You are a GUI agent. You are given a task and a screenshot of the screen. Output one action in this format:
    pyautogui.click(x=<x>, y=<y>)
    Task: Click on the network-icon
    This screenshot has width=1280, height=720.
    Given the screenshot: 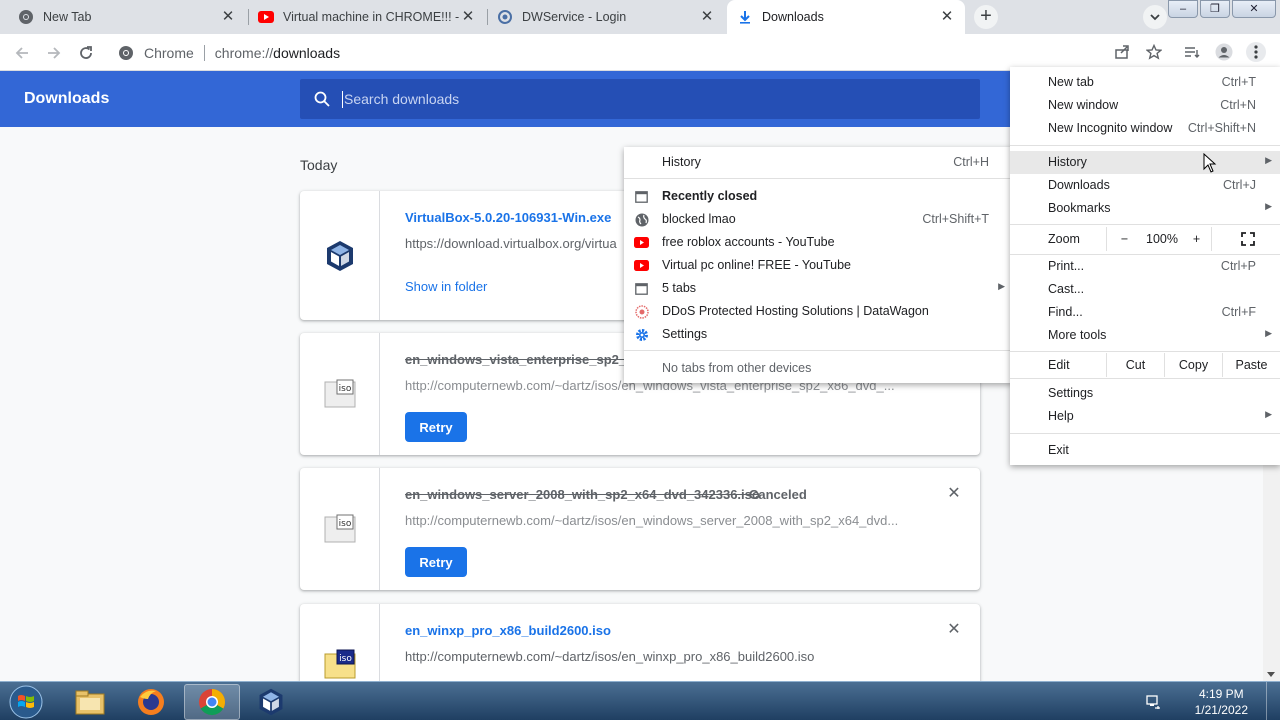 What is the action you would take?
    pyautogui.click(x=1153, y=702)
    